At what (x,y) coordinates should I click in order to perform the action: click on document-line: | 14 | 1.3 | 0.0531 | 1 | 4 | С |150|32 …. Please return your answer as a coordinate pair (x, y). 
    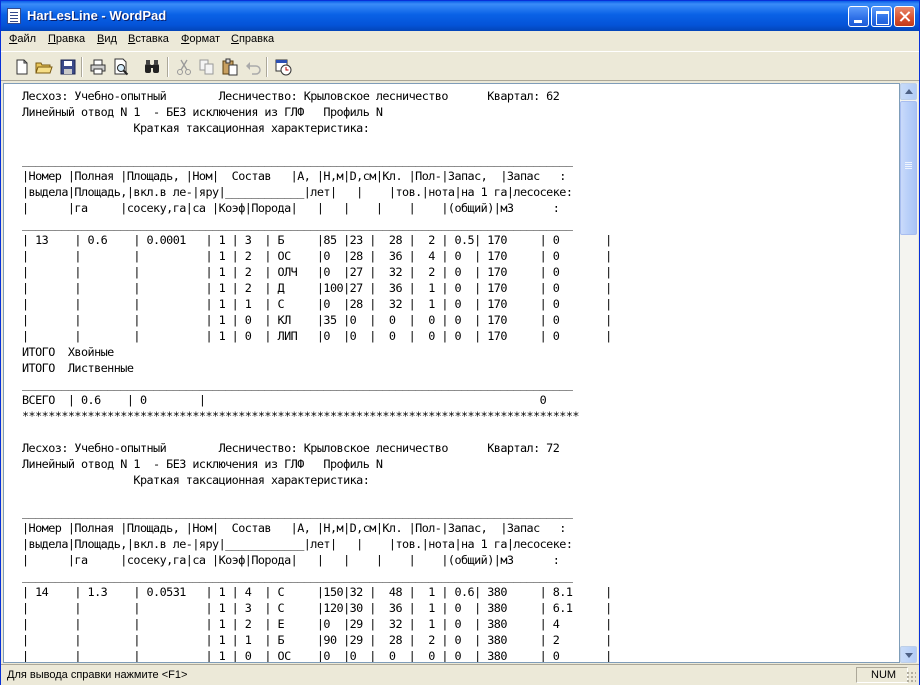
    Looking at the image, I should click on (317, 592).